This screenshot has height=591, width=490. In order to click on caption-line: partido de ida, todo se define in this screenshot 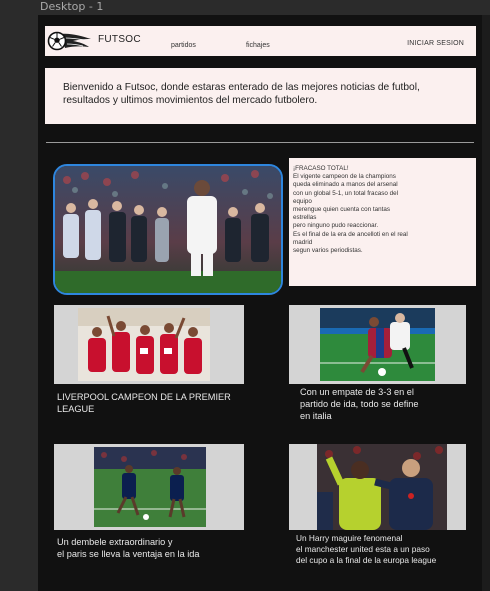, I will do `click(359, 404)`.